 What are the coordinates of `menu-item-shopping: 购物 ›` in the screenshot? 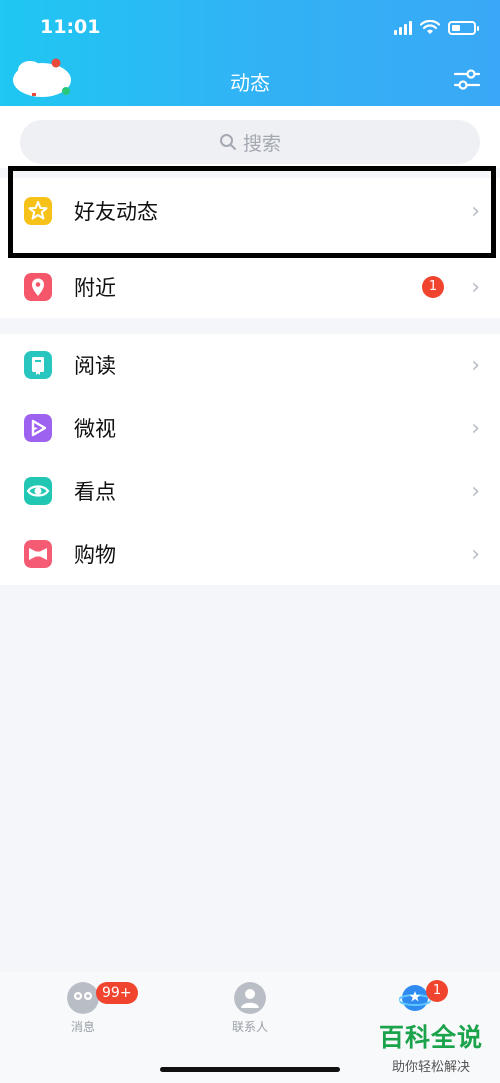 It's located at (250, 554).